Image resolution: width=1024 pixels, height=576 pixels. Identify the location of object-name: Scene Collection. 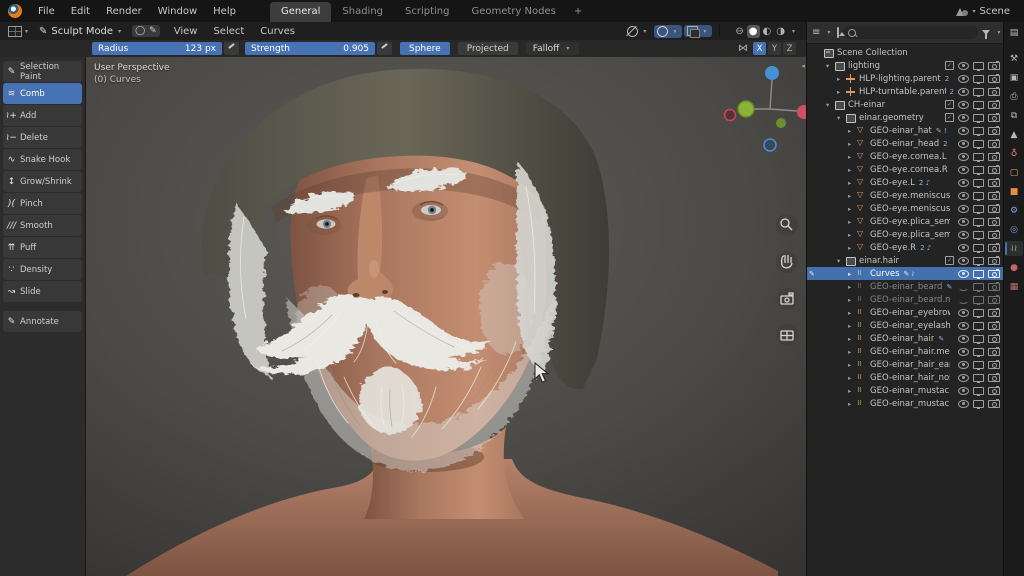
(872, 53).